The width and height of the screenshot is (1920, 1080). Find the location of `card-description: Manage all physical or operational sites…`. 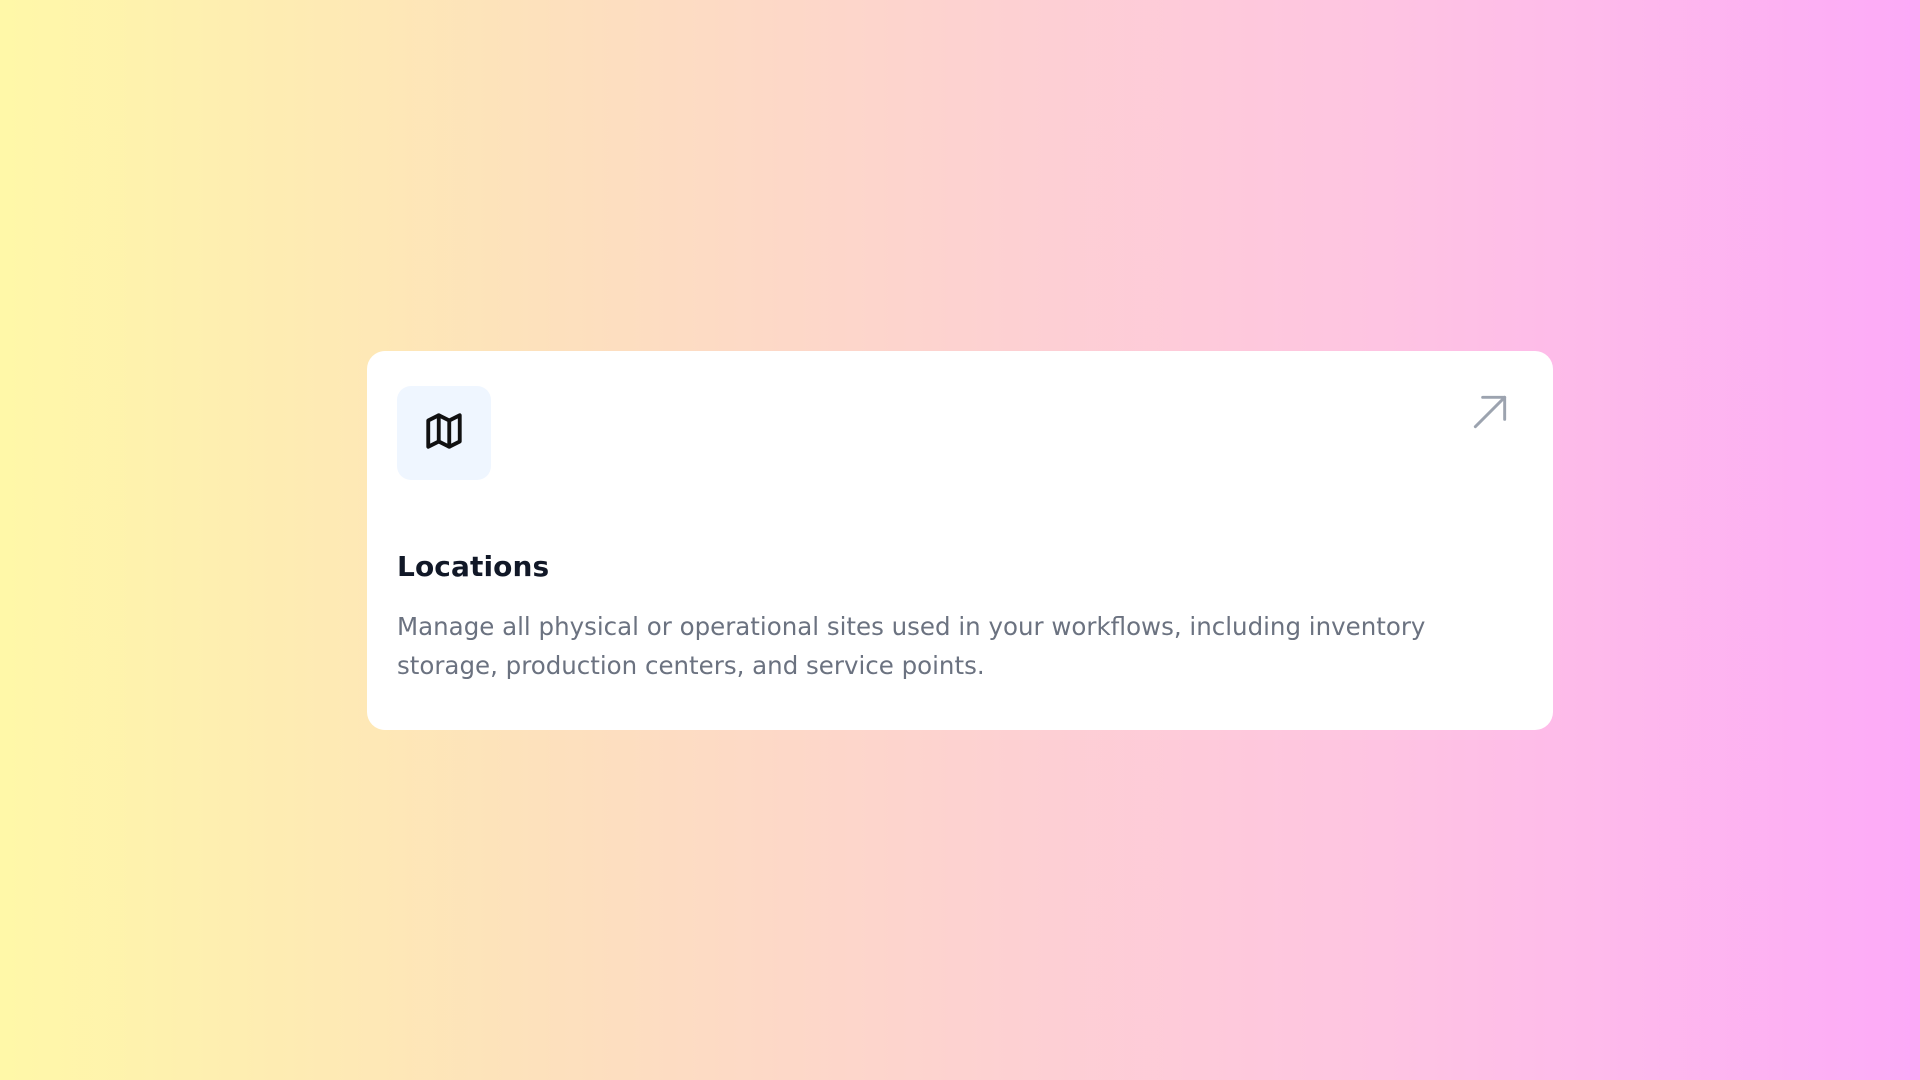

card-description: Manage all physical or operational sites… is located at coordinates (911, 646).